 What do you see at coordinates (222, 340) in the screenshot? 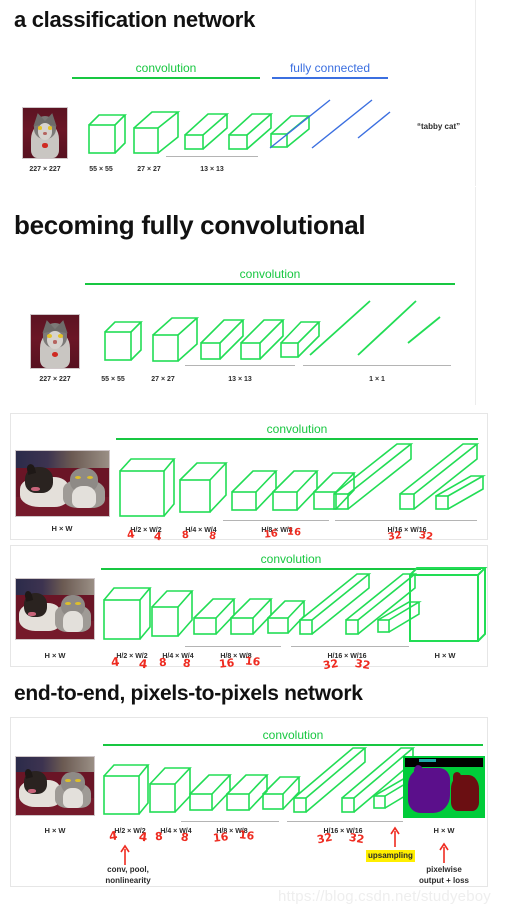
I see `feature-volume-13-a` at bounding box center [222, 340].